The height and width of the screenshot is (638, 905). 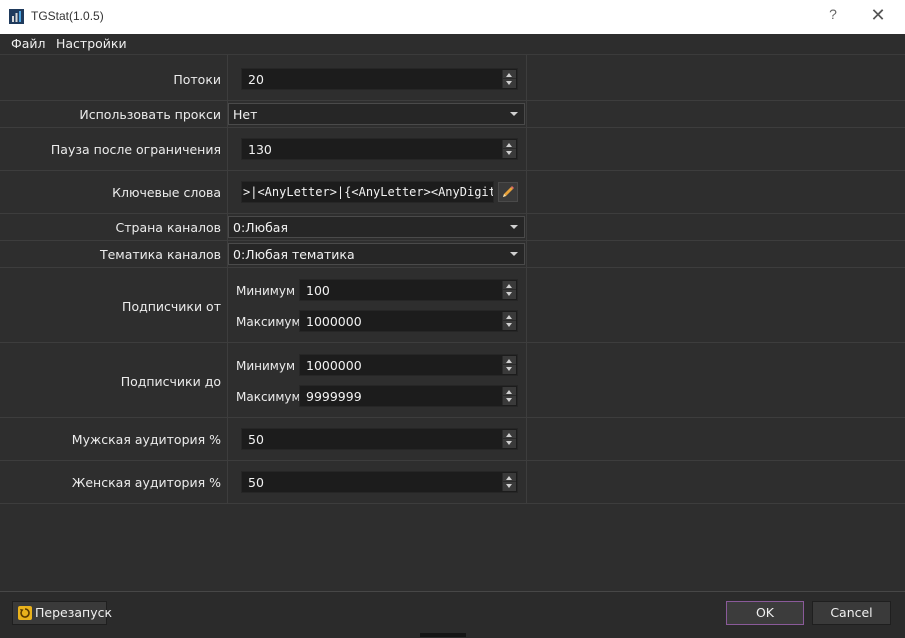 I want to click on subscribers-to-max-value: 9999999, so click(x=334, y=396).